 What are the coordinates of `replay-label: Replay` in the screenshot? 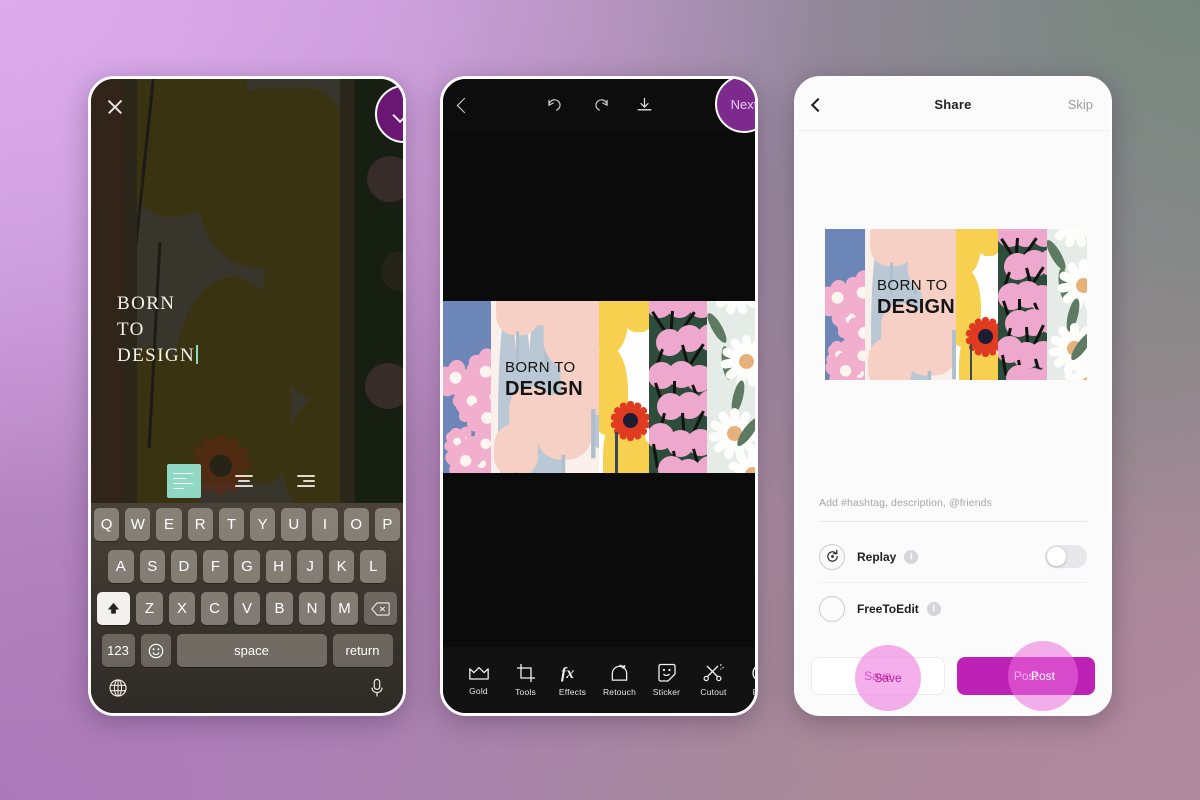 It's located at (877, 556).